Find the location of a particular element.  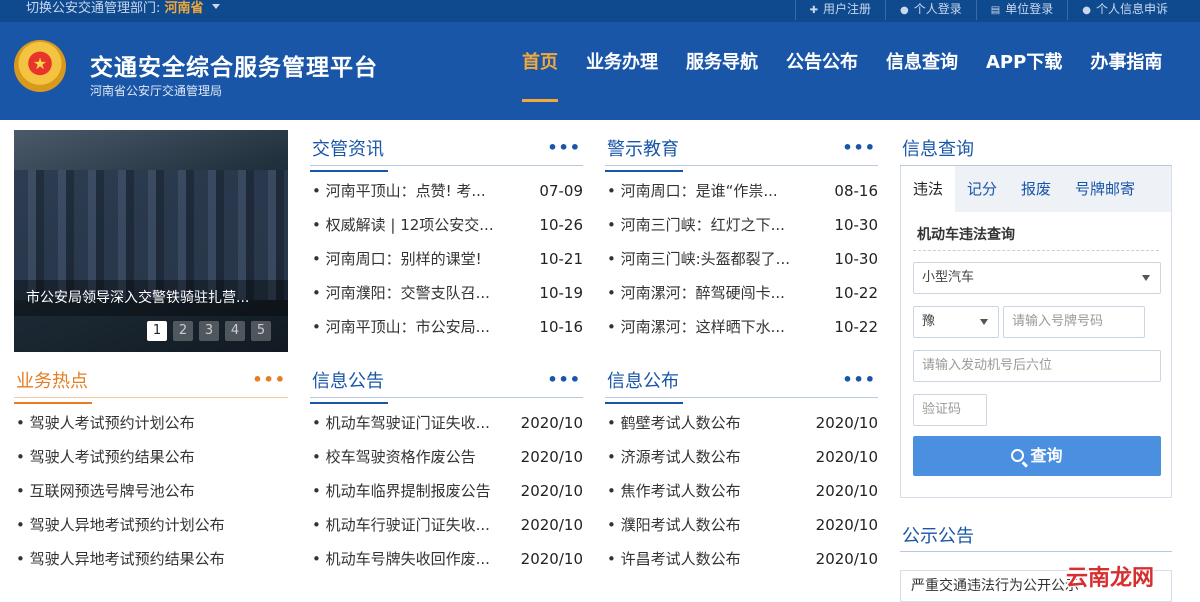

list-item: • 机动车驾驶证门证失收... 2020/10 is located at coordinates (446, 423).